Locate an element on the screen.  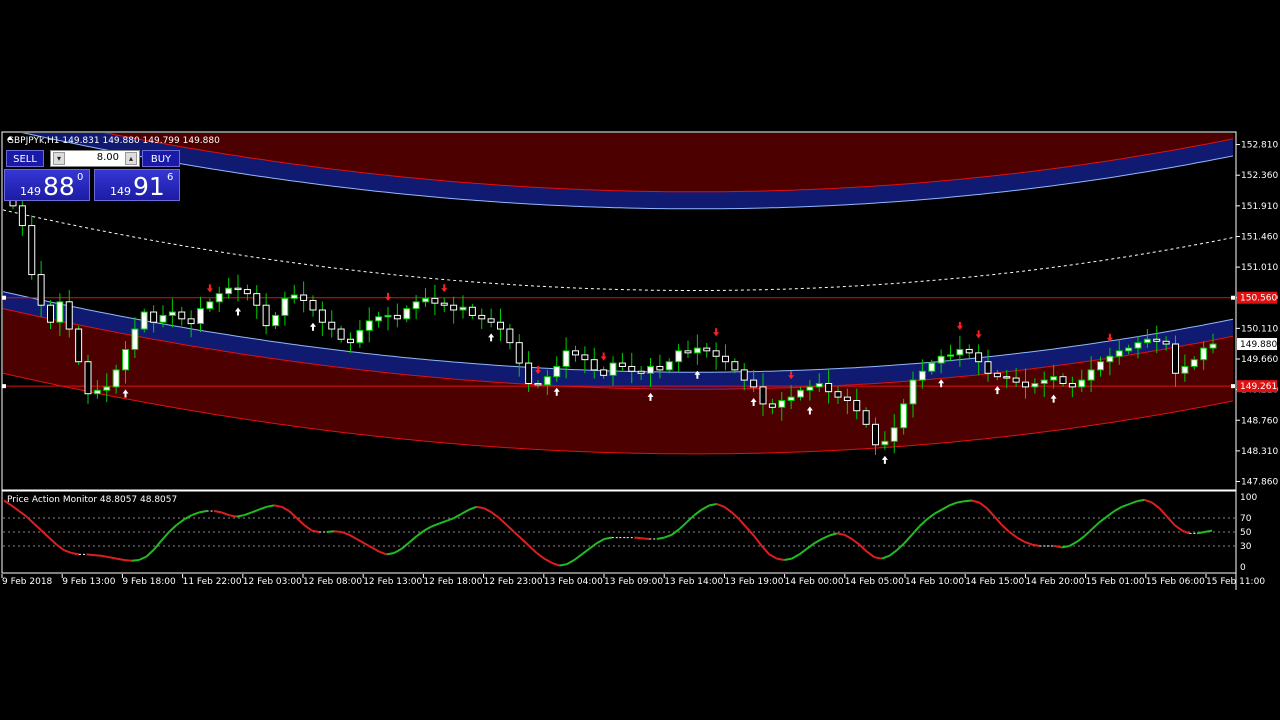
sell-price-quote: 149 88 0 is located at coordinates (47, 185).